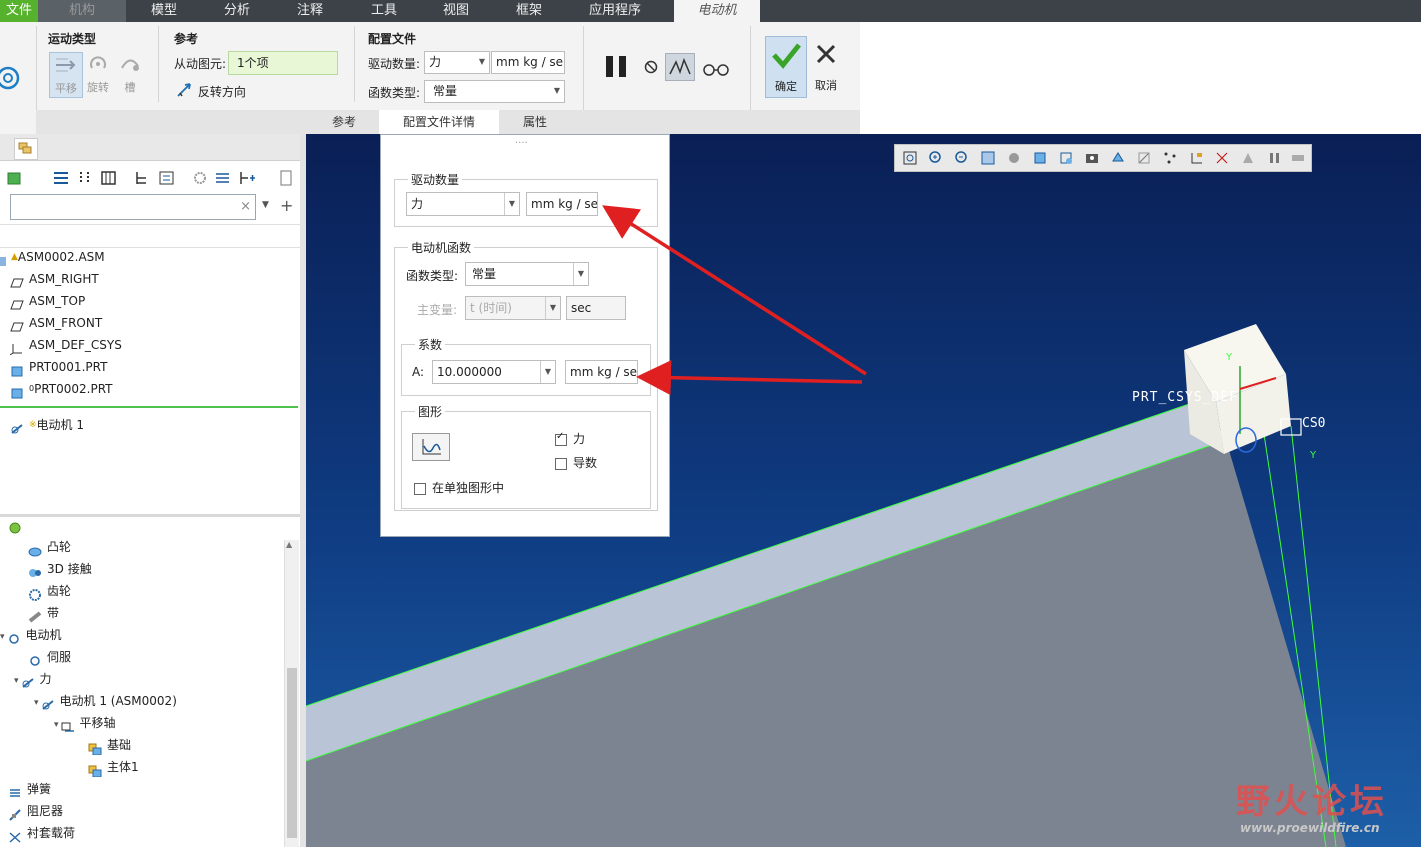 The width and height of the screenshot is (1421, 850). What do you see at coordinates (529, 11) in the screenshot?
I see `menu-frame: 框架` at bounding box center [529, 11].